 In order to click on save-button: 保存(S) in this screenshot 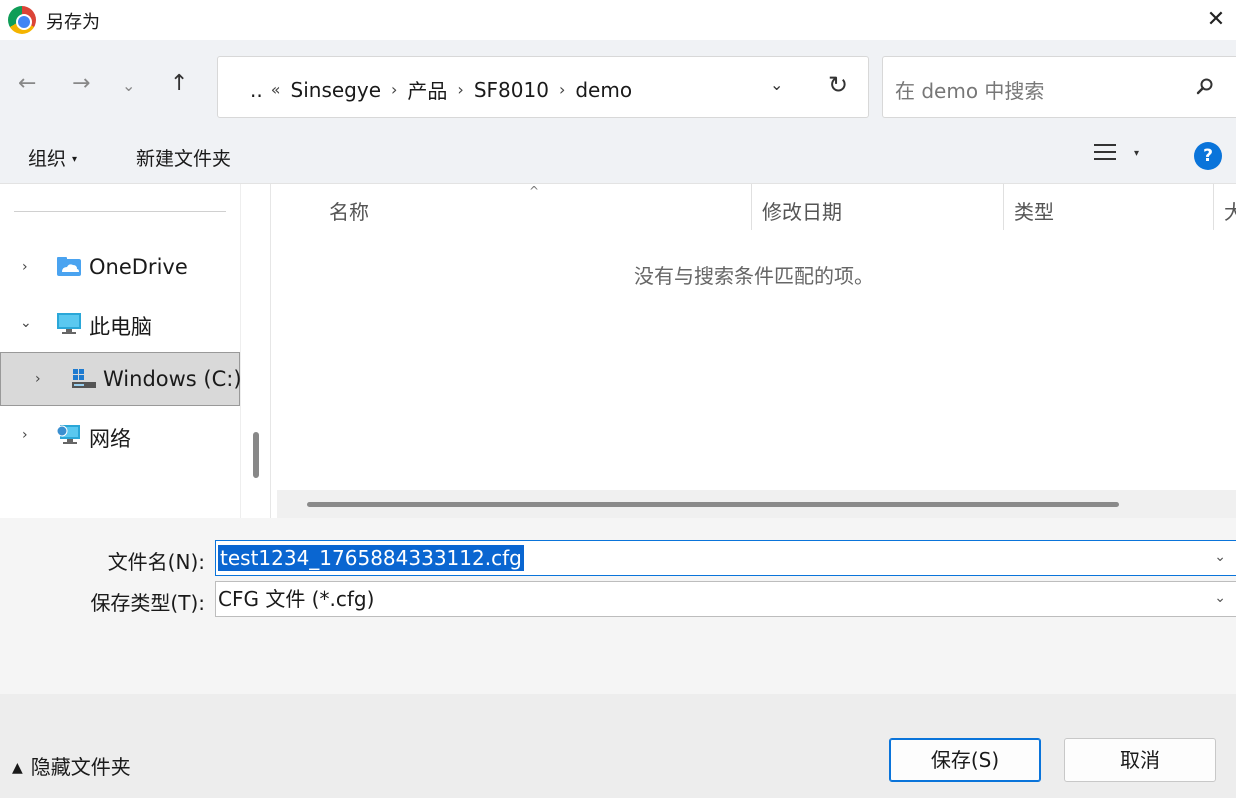, I will do `click(965, 760)`.